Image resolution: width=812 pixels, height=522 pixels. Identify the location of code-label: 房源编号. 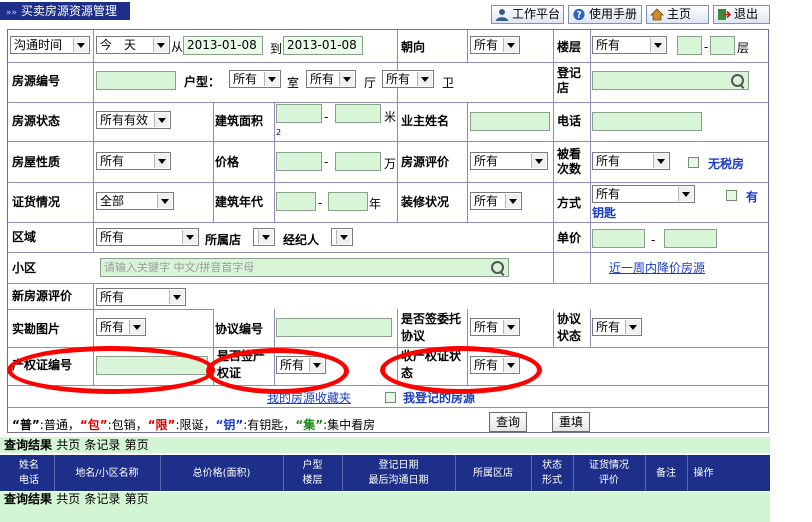
(36, 81).